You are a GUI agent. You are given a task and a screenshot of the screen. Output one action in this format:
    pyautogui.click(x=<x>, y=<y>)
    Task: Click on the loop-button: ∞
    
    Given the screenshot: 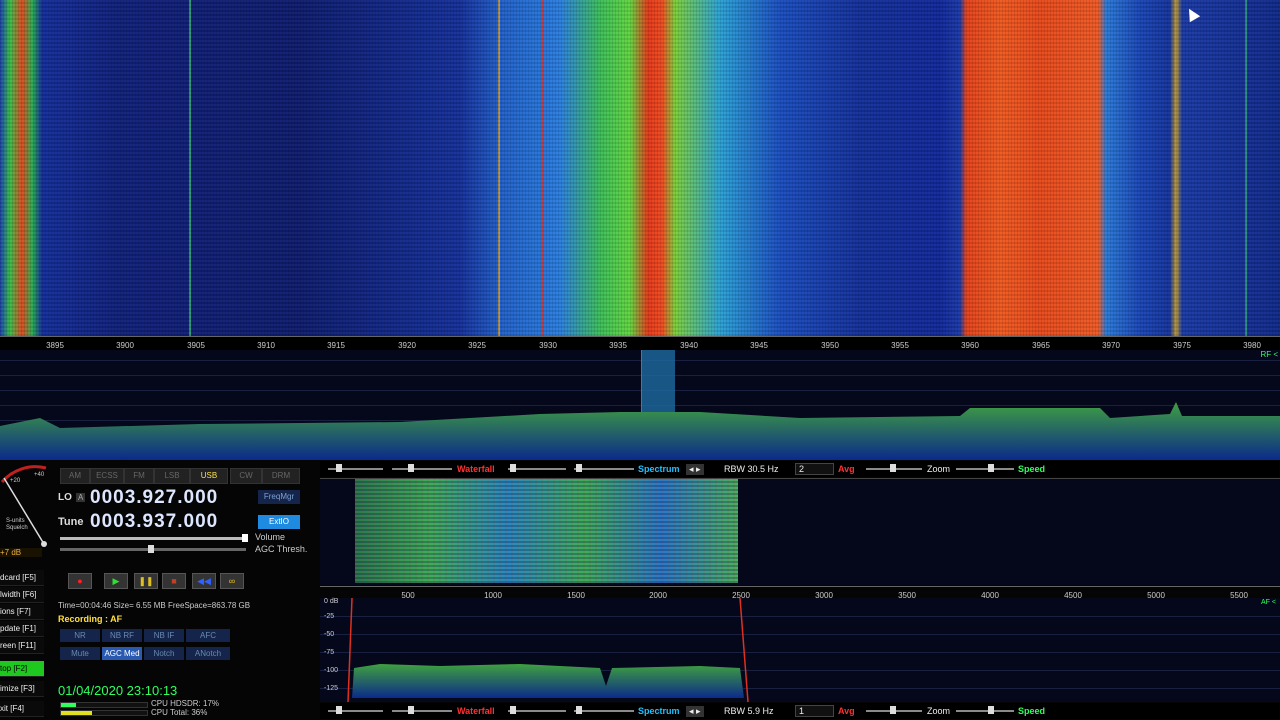 What is the action you would take?
    pyautogui.click(x=232, y=581)
    